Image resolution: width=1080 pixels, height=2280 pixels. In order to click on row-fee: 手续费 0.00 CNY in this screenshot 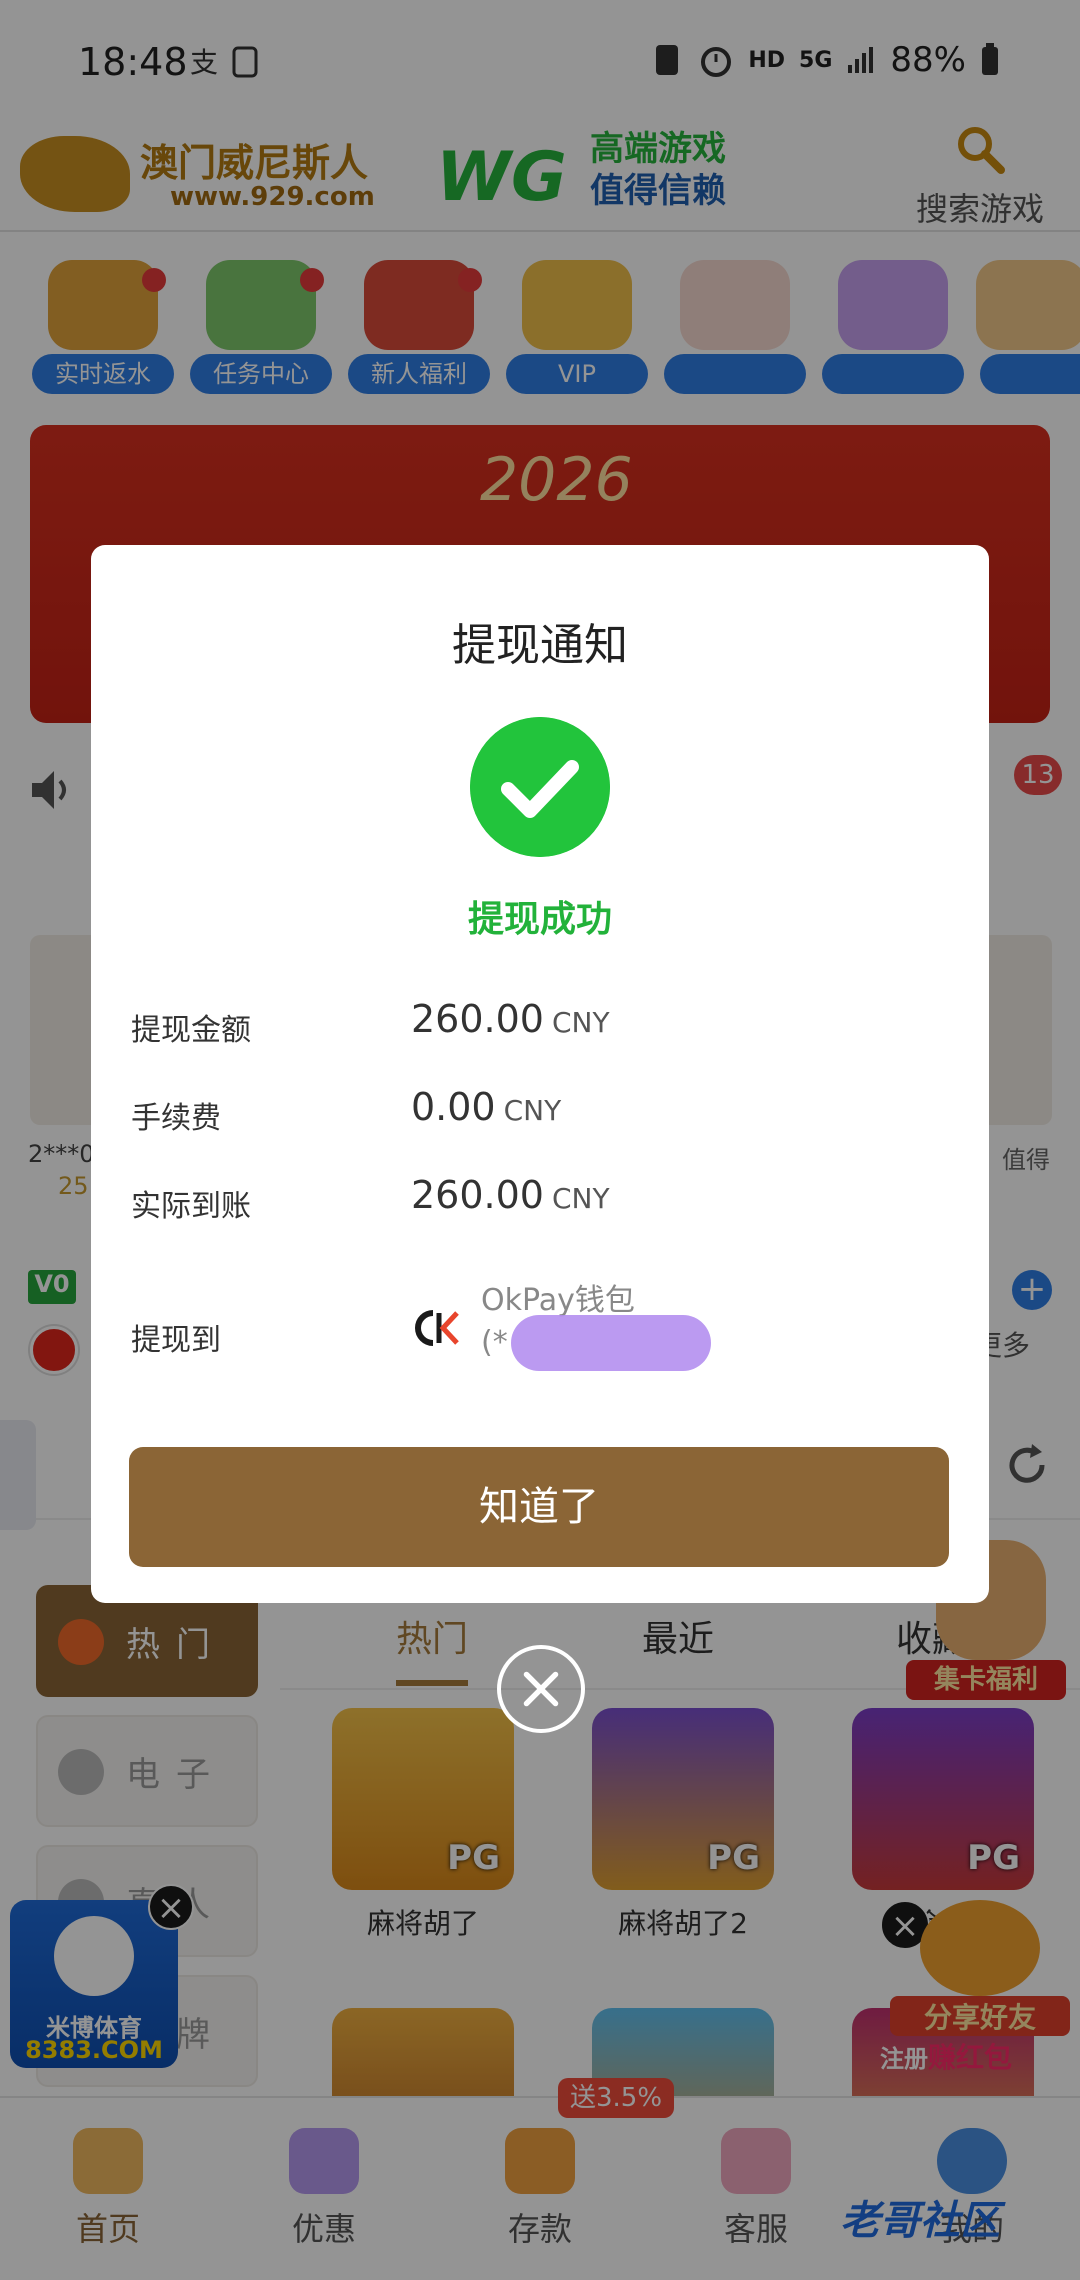, I will do `click(541, 1115)`.